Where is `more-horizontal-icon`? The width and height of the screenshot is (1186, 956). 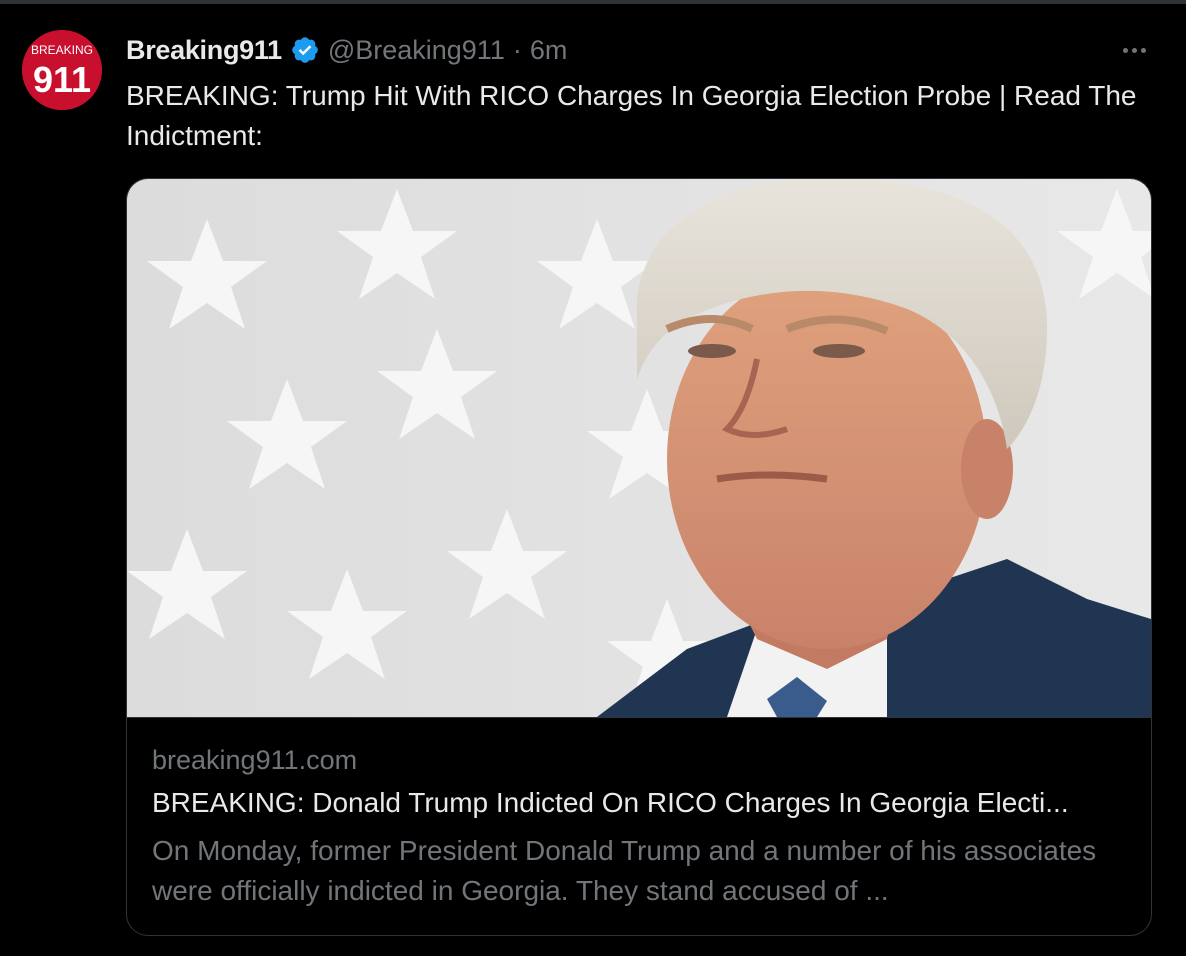 more-horizontal-icon is located at coordinates (1134, 50).